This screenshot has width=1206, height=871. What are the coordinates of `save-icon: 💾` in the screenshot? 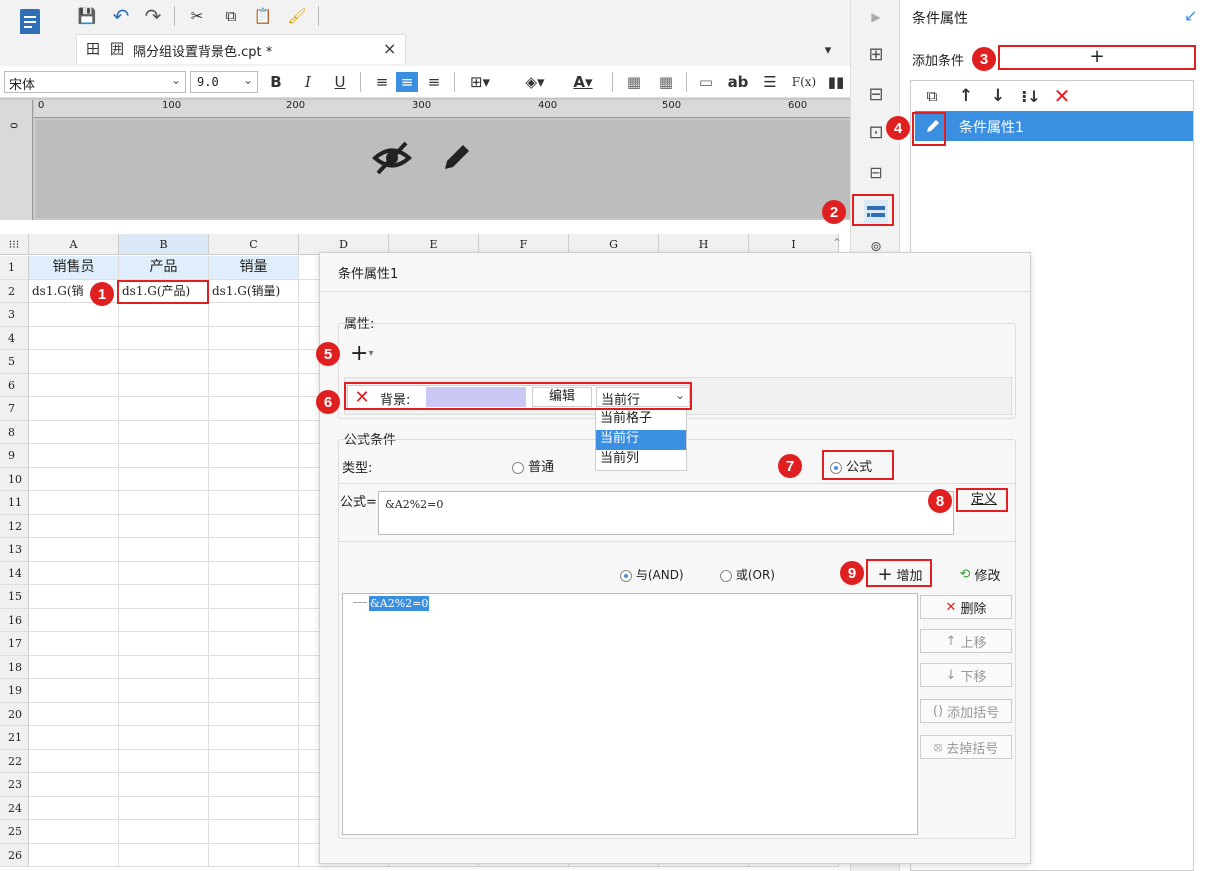 It's located at (87, 16).